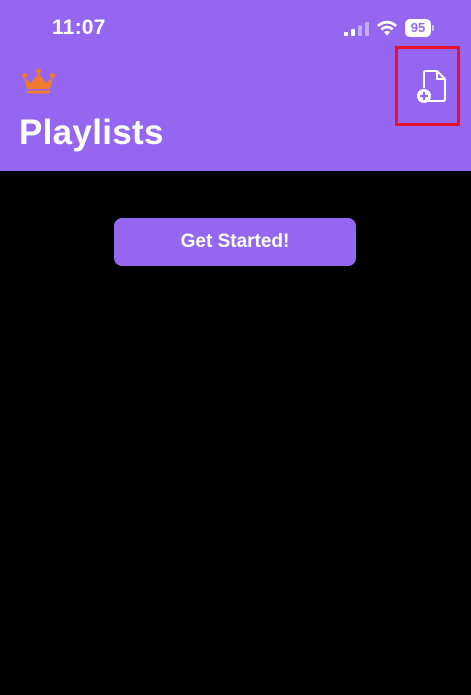  I want to click on add-file-button, so click(427, 86).